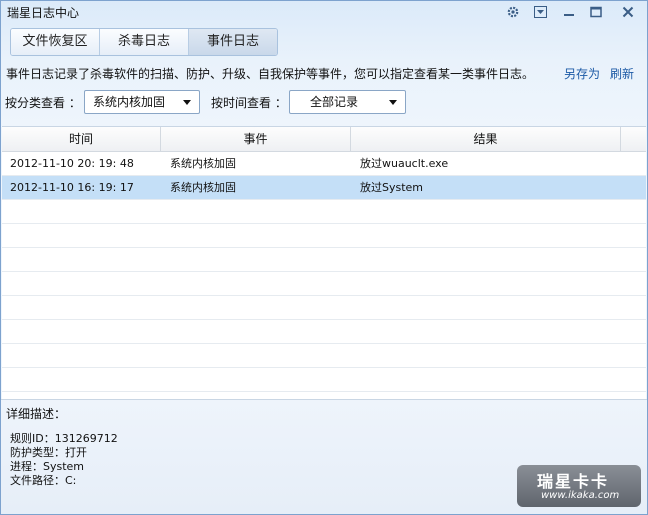 This screenshot has height=515, width=648. I want to click on refresh-link: 刷新, so click(622, 73).